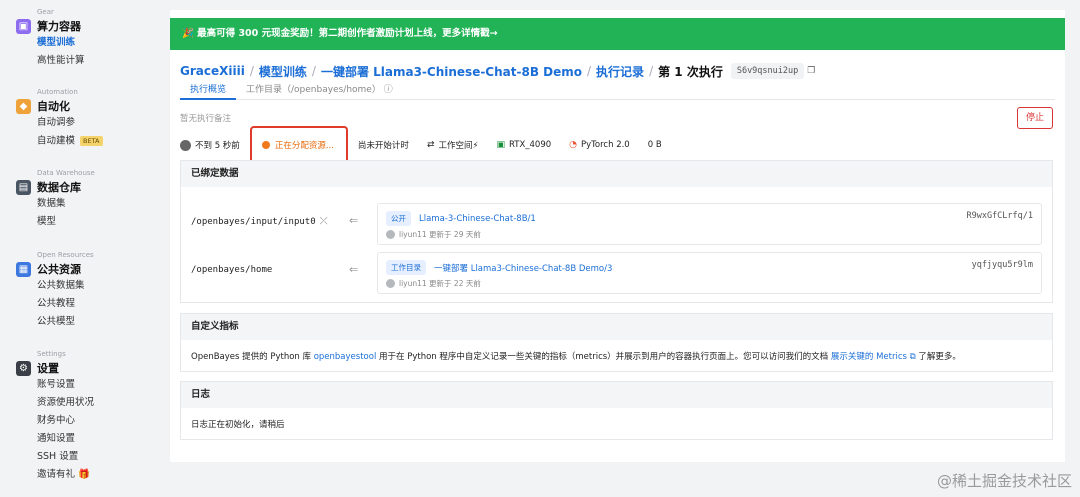 Image resolution: width=1080 pixels, height=497 pixels. Describe the element at coordinates (66, 204) in the screenshot. I see `sidebar-item-datasets: 数据集` at that location.